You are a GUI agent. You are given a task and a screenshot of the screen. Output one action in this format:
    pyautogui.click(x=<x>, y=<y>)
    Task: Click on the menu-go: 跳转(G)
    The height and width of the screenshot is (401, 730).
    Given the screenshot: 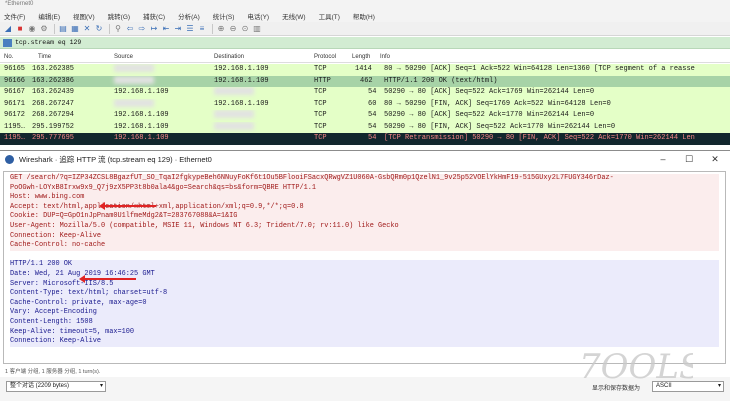 What is the action you would take?
    pyautogui.click(x=119, y=16)
    